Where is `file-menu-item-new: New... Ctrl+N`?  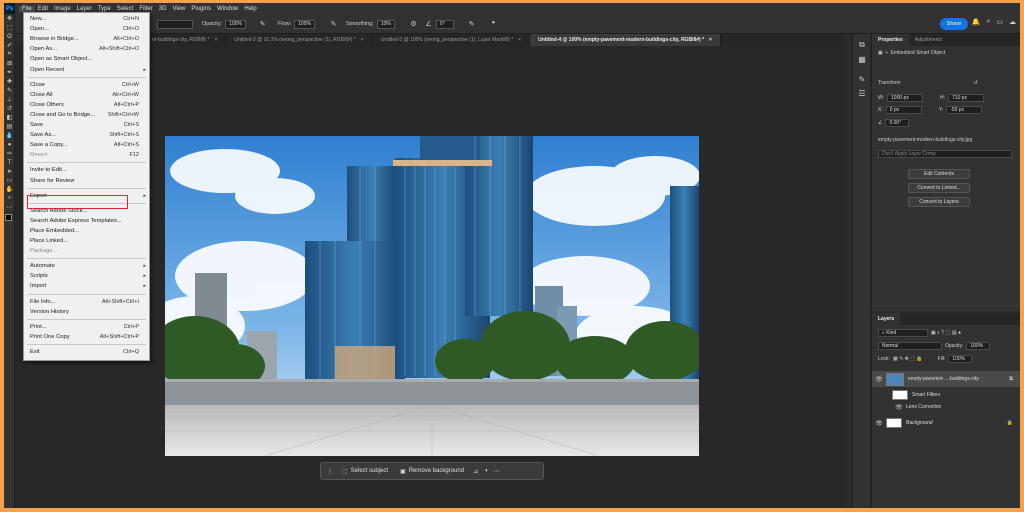
file-menu-item-new: New... Ctrl+N is located at coordinates (86, 19).